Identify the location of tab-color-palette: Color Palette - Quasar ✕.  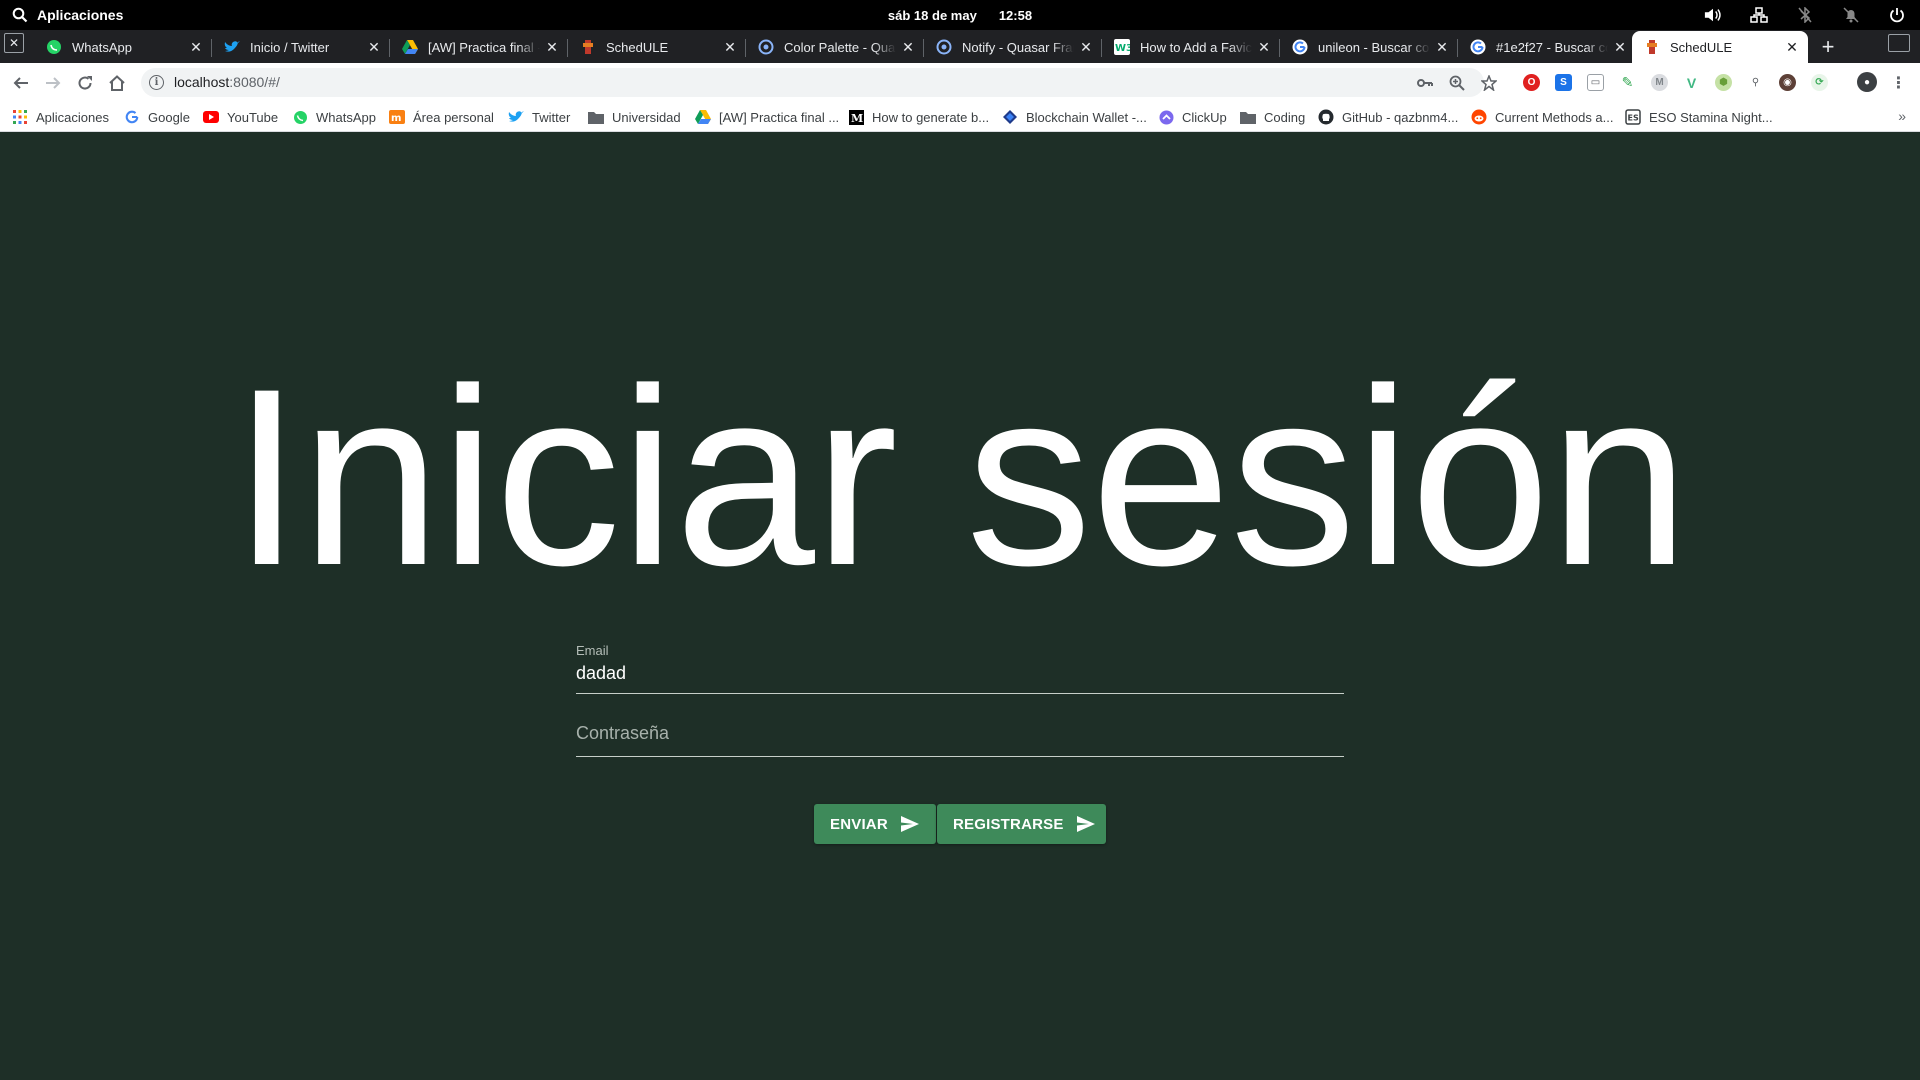
(835, 47).